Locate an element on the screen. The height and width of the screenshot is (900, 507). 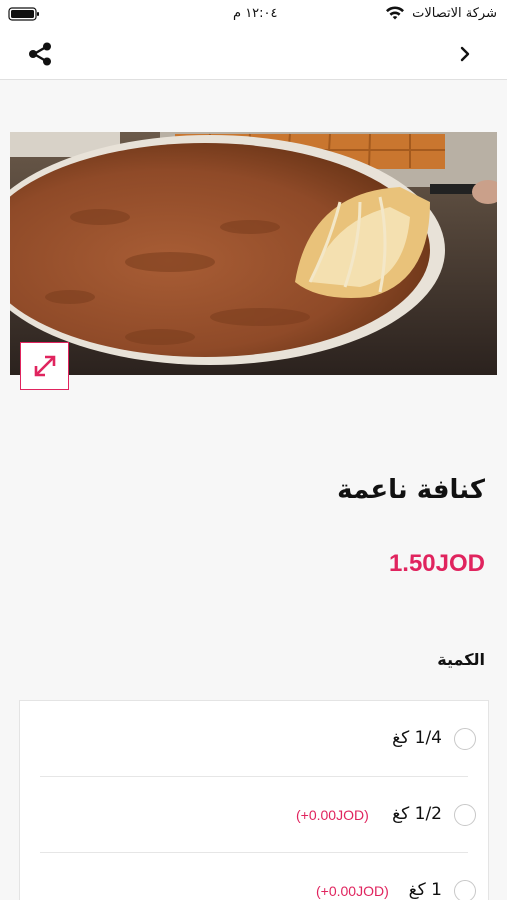
status-bar: شركة الاتصالات ١٢:٠٤ م is located at coordinates (253, 15).